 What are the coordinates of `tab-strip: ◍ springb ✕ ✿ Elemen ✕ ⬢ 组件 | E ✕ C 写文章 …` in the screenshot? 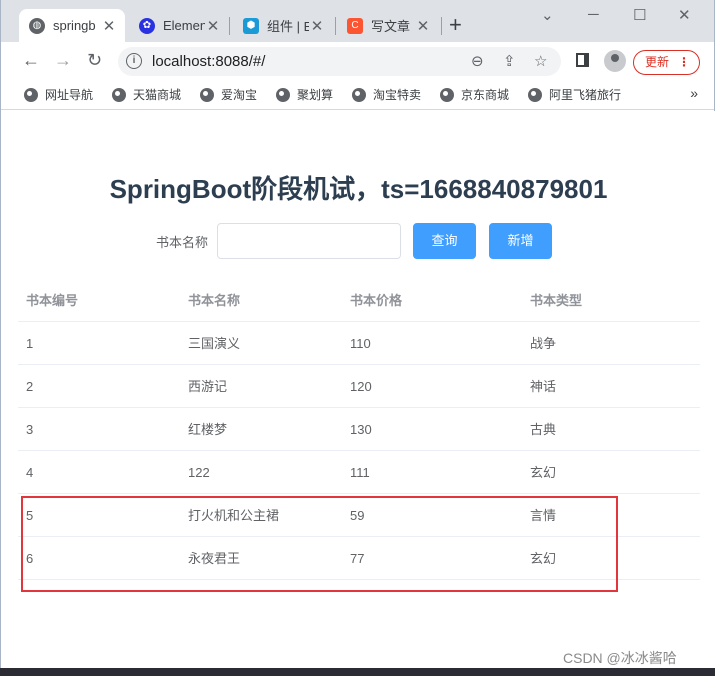 It's located at (357, 21).